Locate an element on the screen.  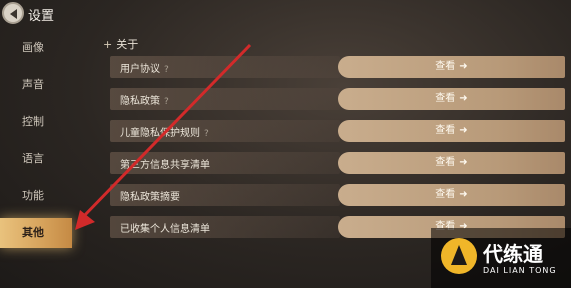
logo-subtitle: DAI LIAN TONG is located at coordinates (520, 270).